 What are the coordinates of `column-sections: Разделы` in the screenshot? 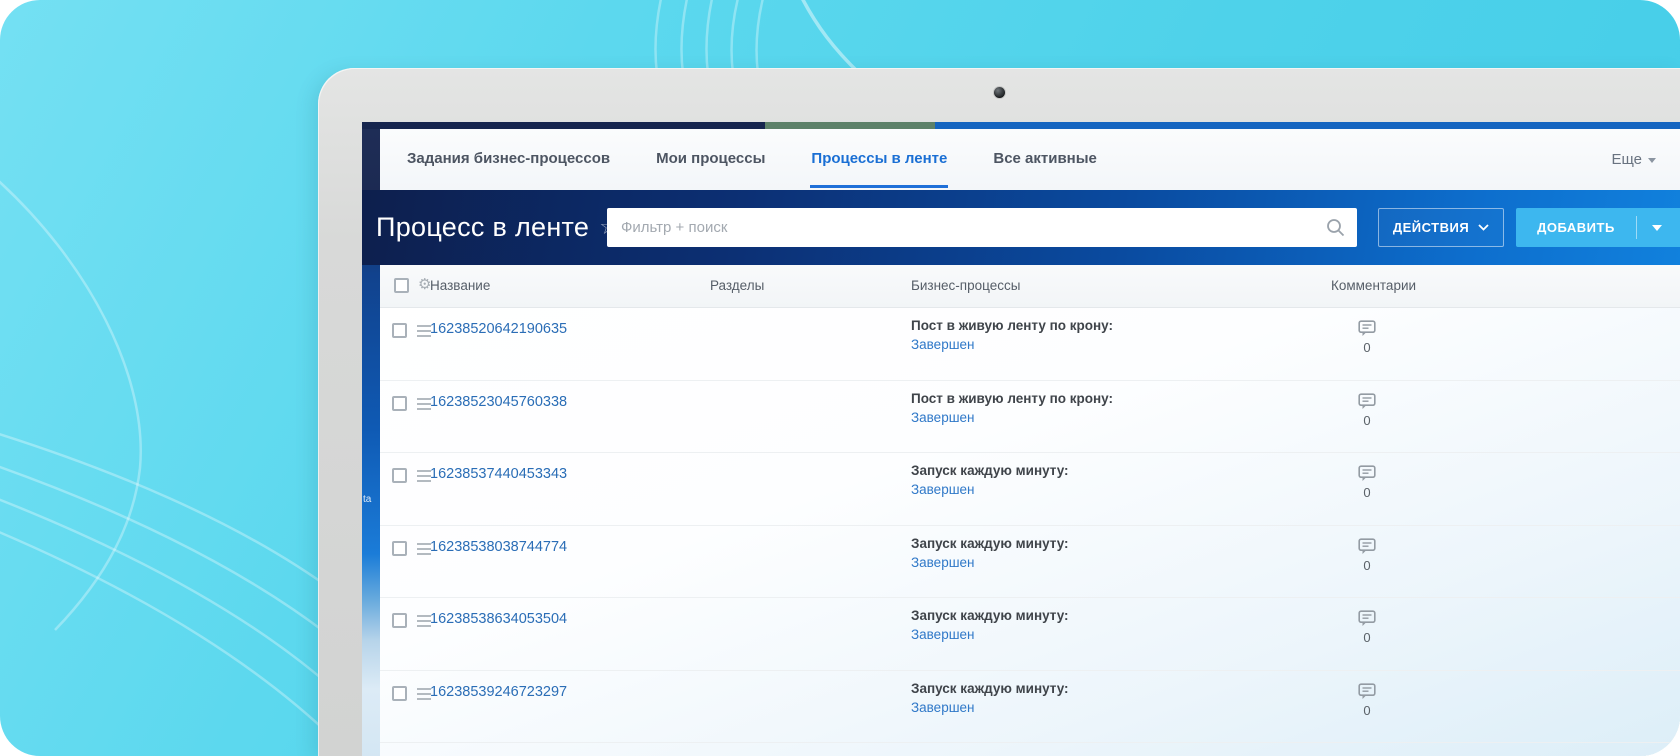 It's located at (737, 285).